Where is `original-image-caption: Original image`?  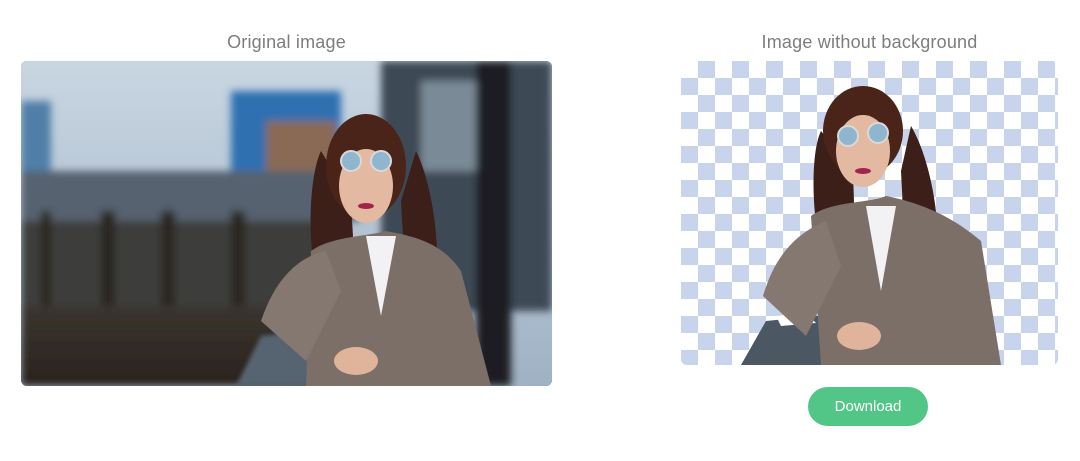 original-image-caption: Original image is located at coordinates (286, 42).